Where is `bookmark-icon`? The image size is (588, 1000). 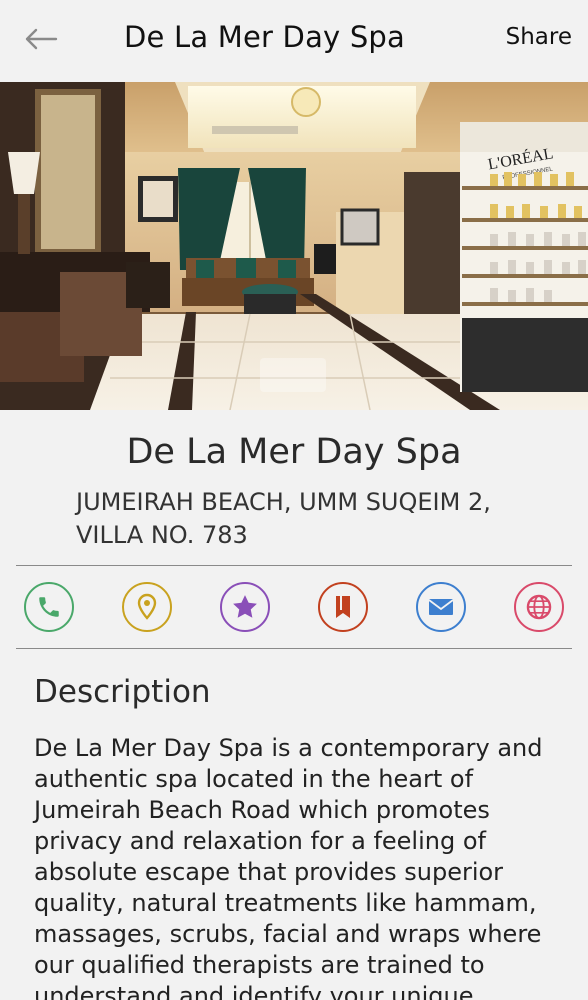 bookmark-icon is located at coordinates (343, 607).